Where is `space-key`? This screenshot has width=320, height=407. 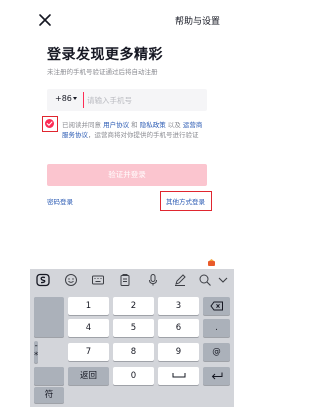 space-key is located at coordinates (178, 376).